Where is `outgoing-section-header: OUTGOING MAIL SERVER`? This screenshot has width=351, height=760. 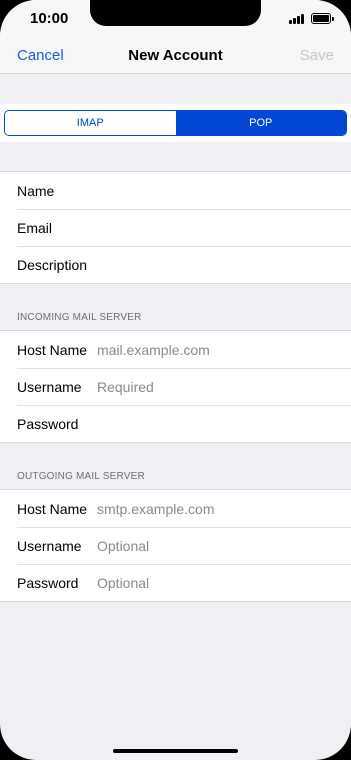
outgoing-section-header: OUTGOING MAIL SERVER is located at coordinates (81, 476).